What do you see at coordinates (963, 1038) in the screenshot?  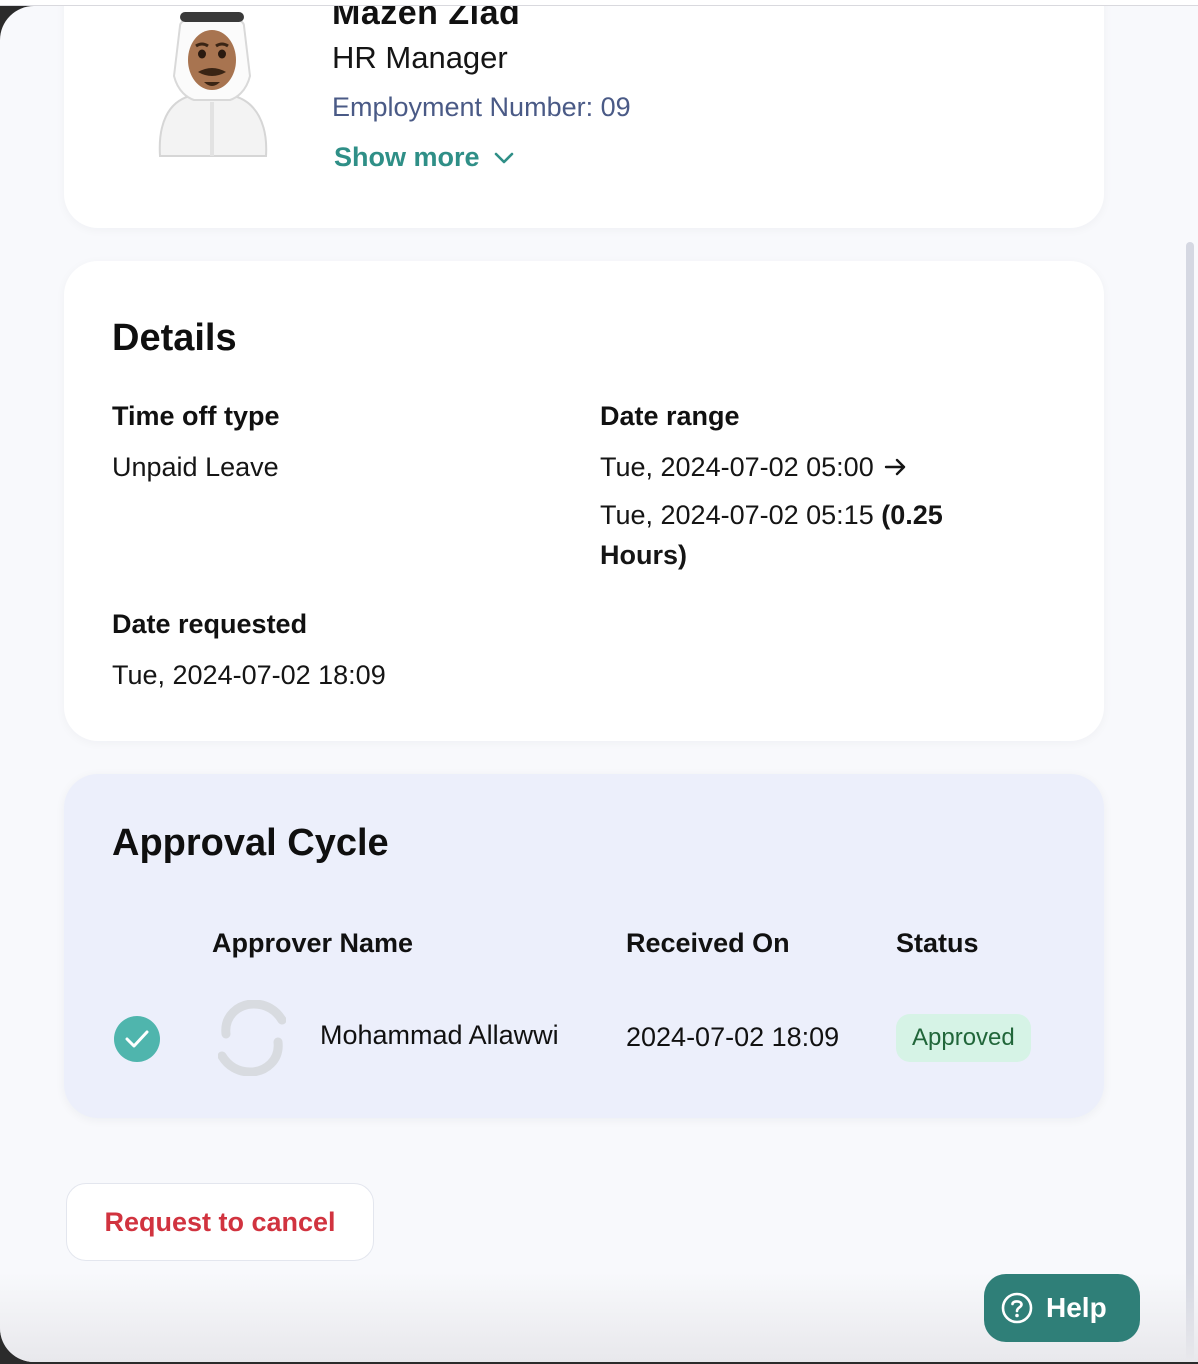 I see `status-badge: Approved` at bounding box center [963, 1038].